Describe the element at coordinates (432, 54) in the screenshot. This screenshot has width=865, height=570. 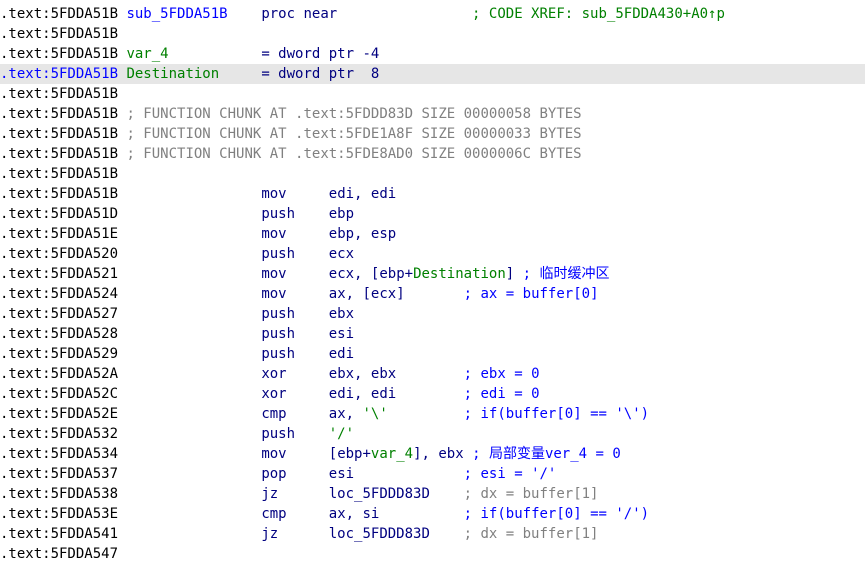
I see `listing-line: .text:5FDDA51B var_4 = dword ptr -4` at that location.